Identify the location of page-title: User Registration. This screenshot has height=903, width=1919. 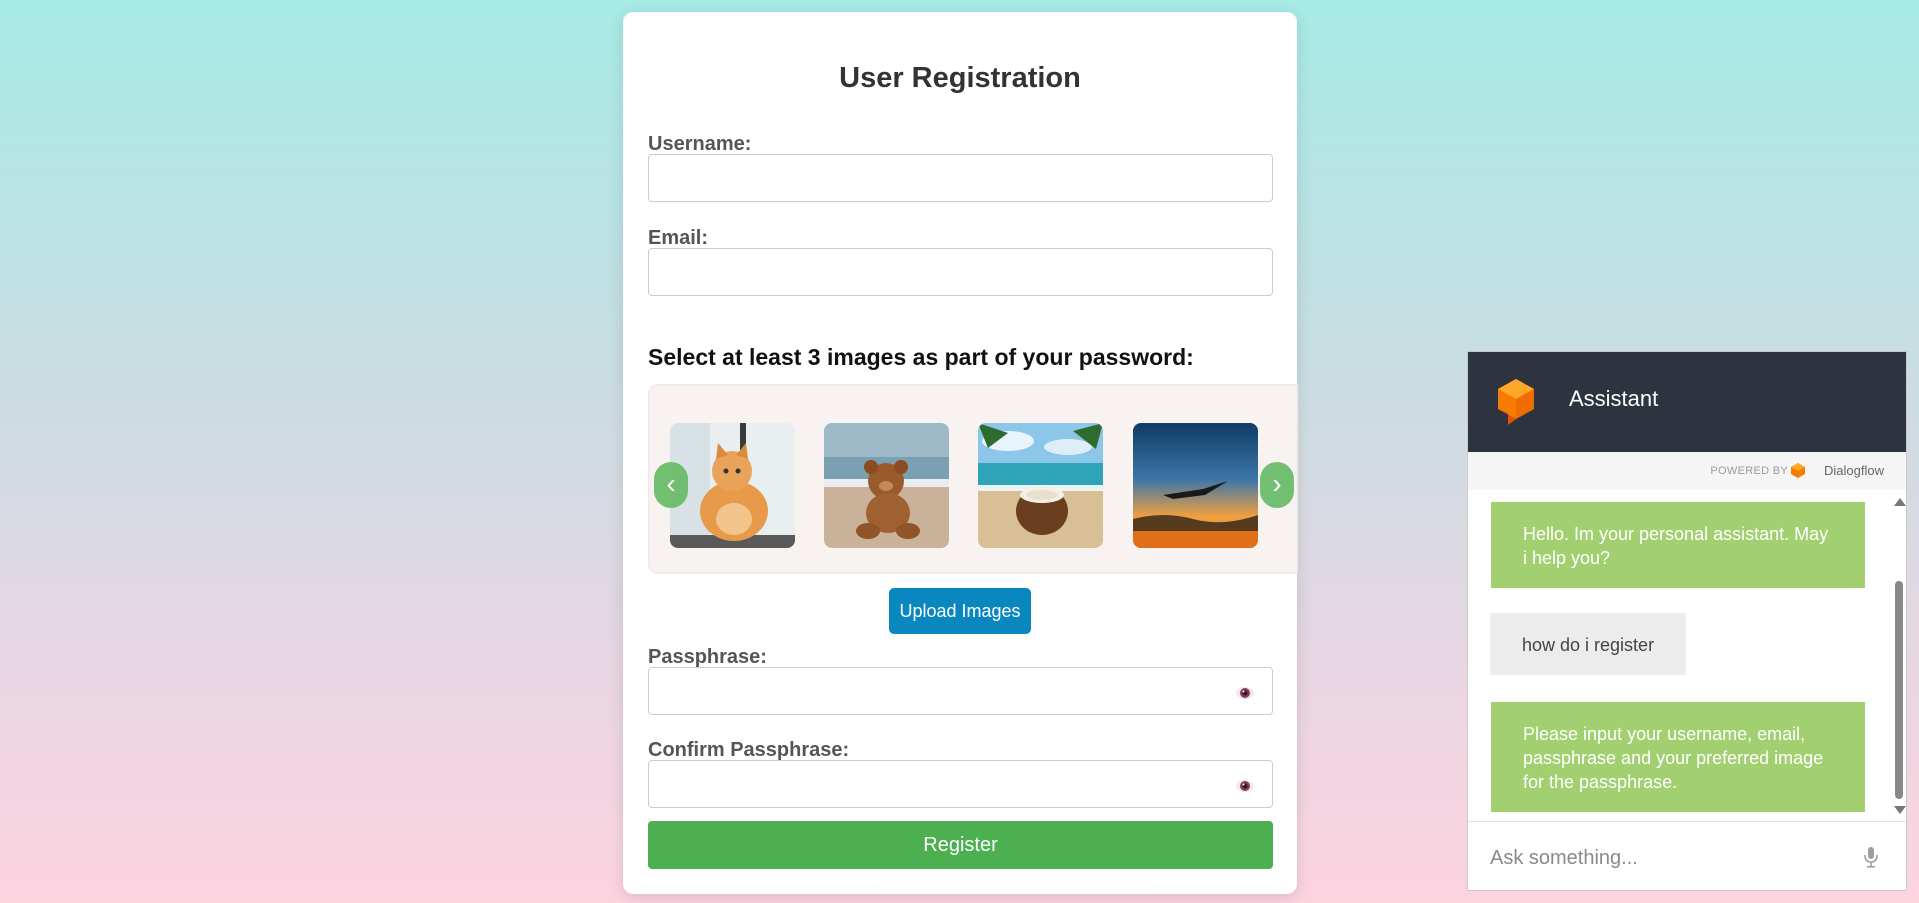
(960, 78).